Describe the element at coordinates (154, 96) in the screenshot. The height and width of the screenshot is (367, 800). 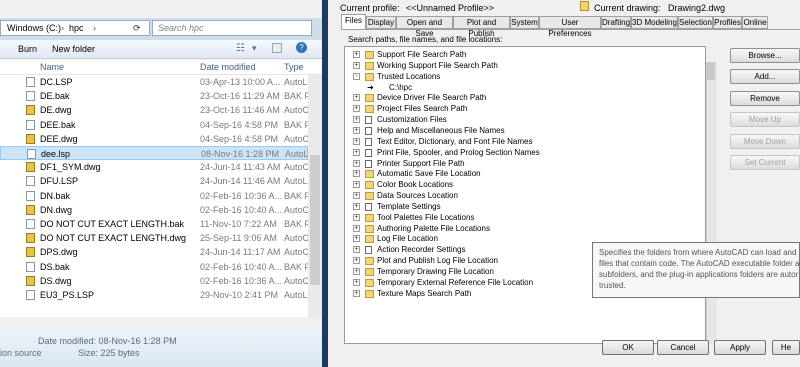
I see `file-row: DE.bak 23-Oct-16 11:29 AM BAK Fil` at that location.